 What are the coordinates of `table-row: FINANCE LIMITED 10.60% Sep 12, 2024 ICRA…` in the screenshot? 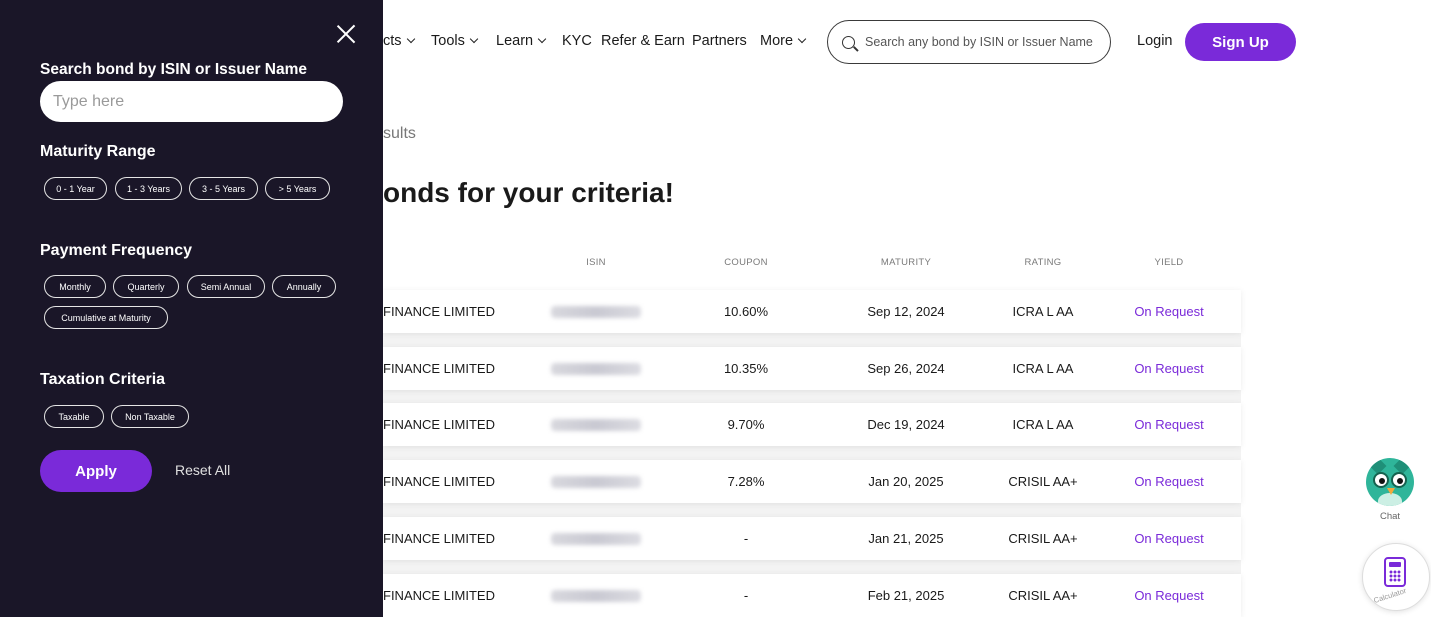 It's located at (812, 311).